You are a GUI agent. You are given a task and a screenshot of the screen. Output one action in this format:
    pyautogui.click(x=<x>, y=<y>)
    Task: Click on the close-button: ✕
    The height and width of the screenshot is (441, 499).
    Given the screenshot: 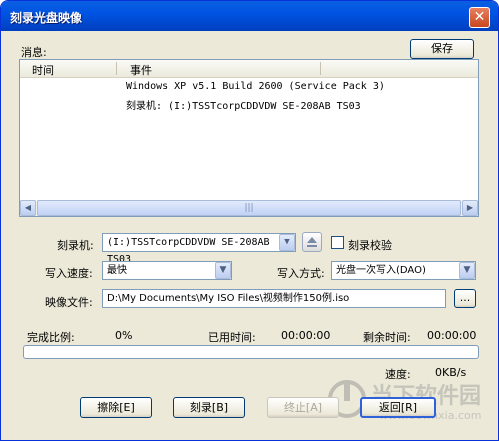 What is the action you would take?
    pyautogui.click(x=479, y=17)
    